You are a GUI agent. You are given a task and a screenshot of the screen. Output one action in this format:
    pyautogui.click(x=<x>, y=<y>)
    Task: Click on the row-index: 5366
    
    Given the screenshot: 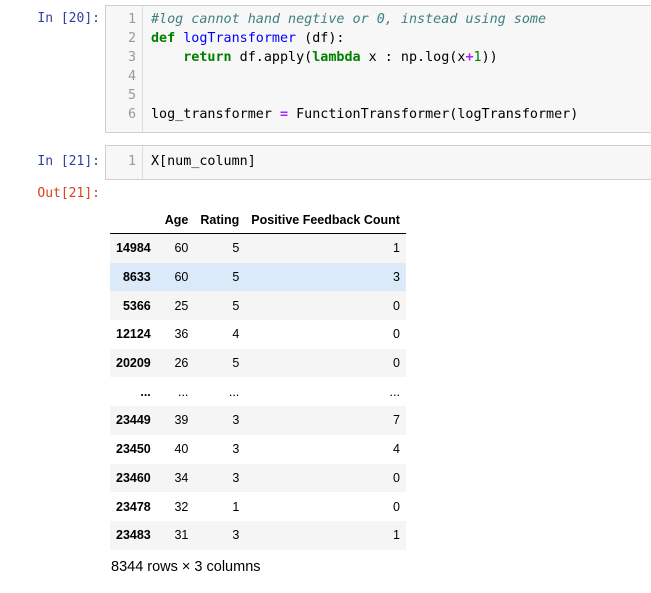 What is the action you would take?
    pyautogui.click(x=136, y=305)
    